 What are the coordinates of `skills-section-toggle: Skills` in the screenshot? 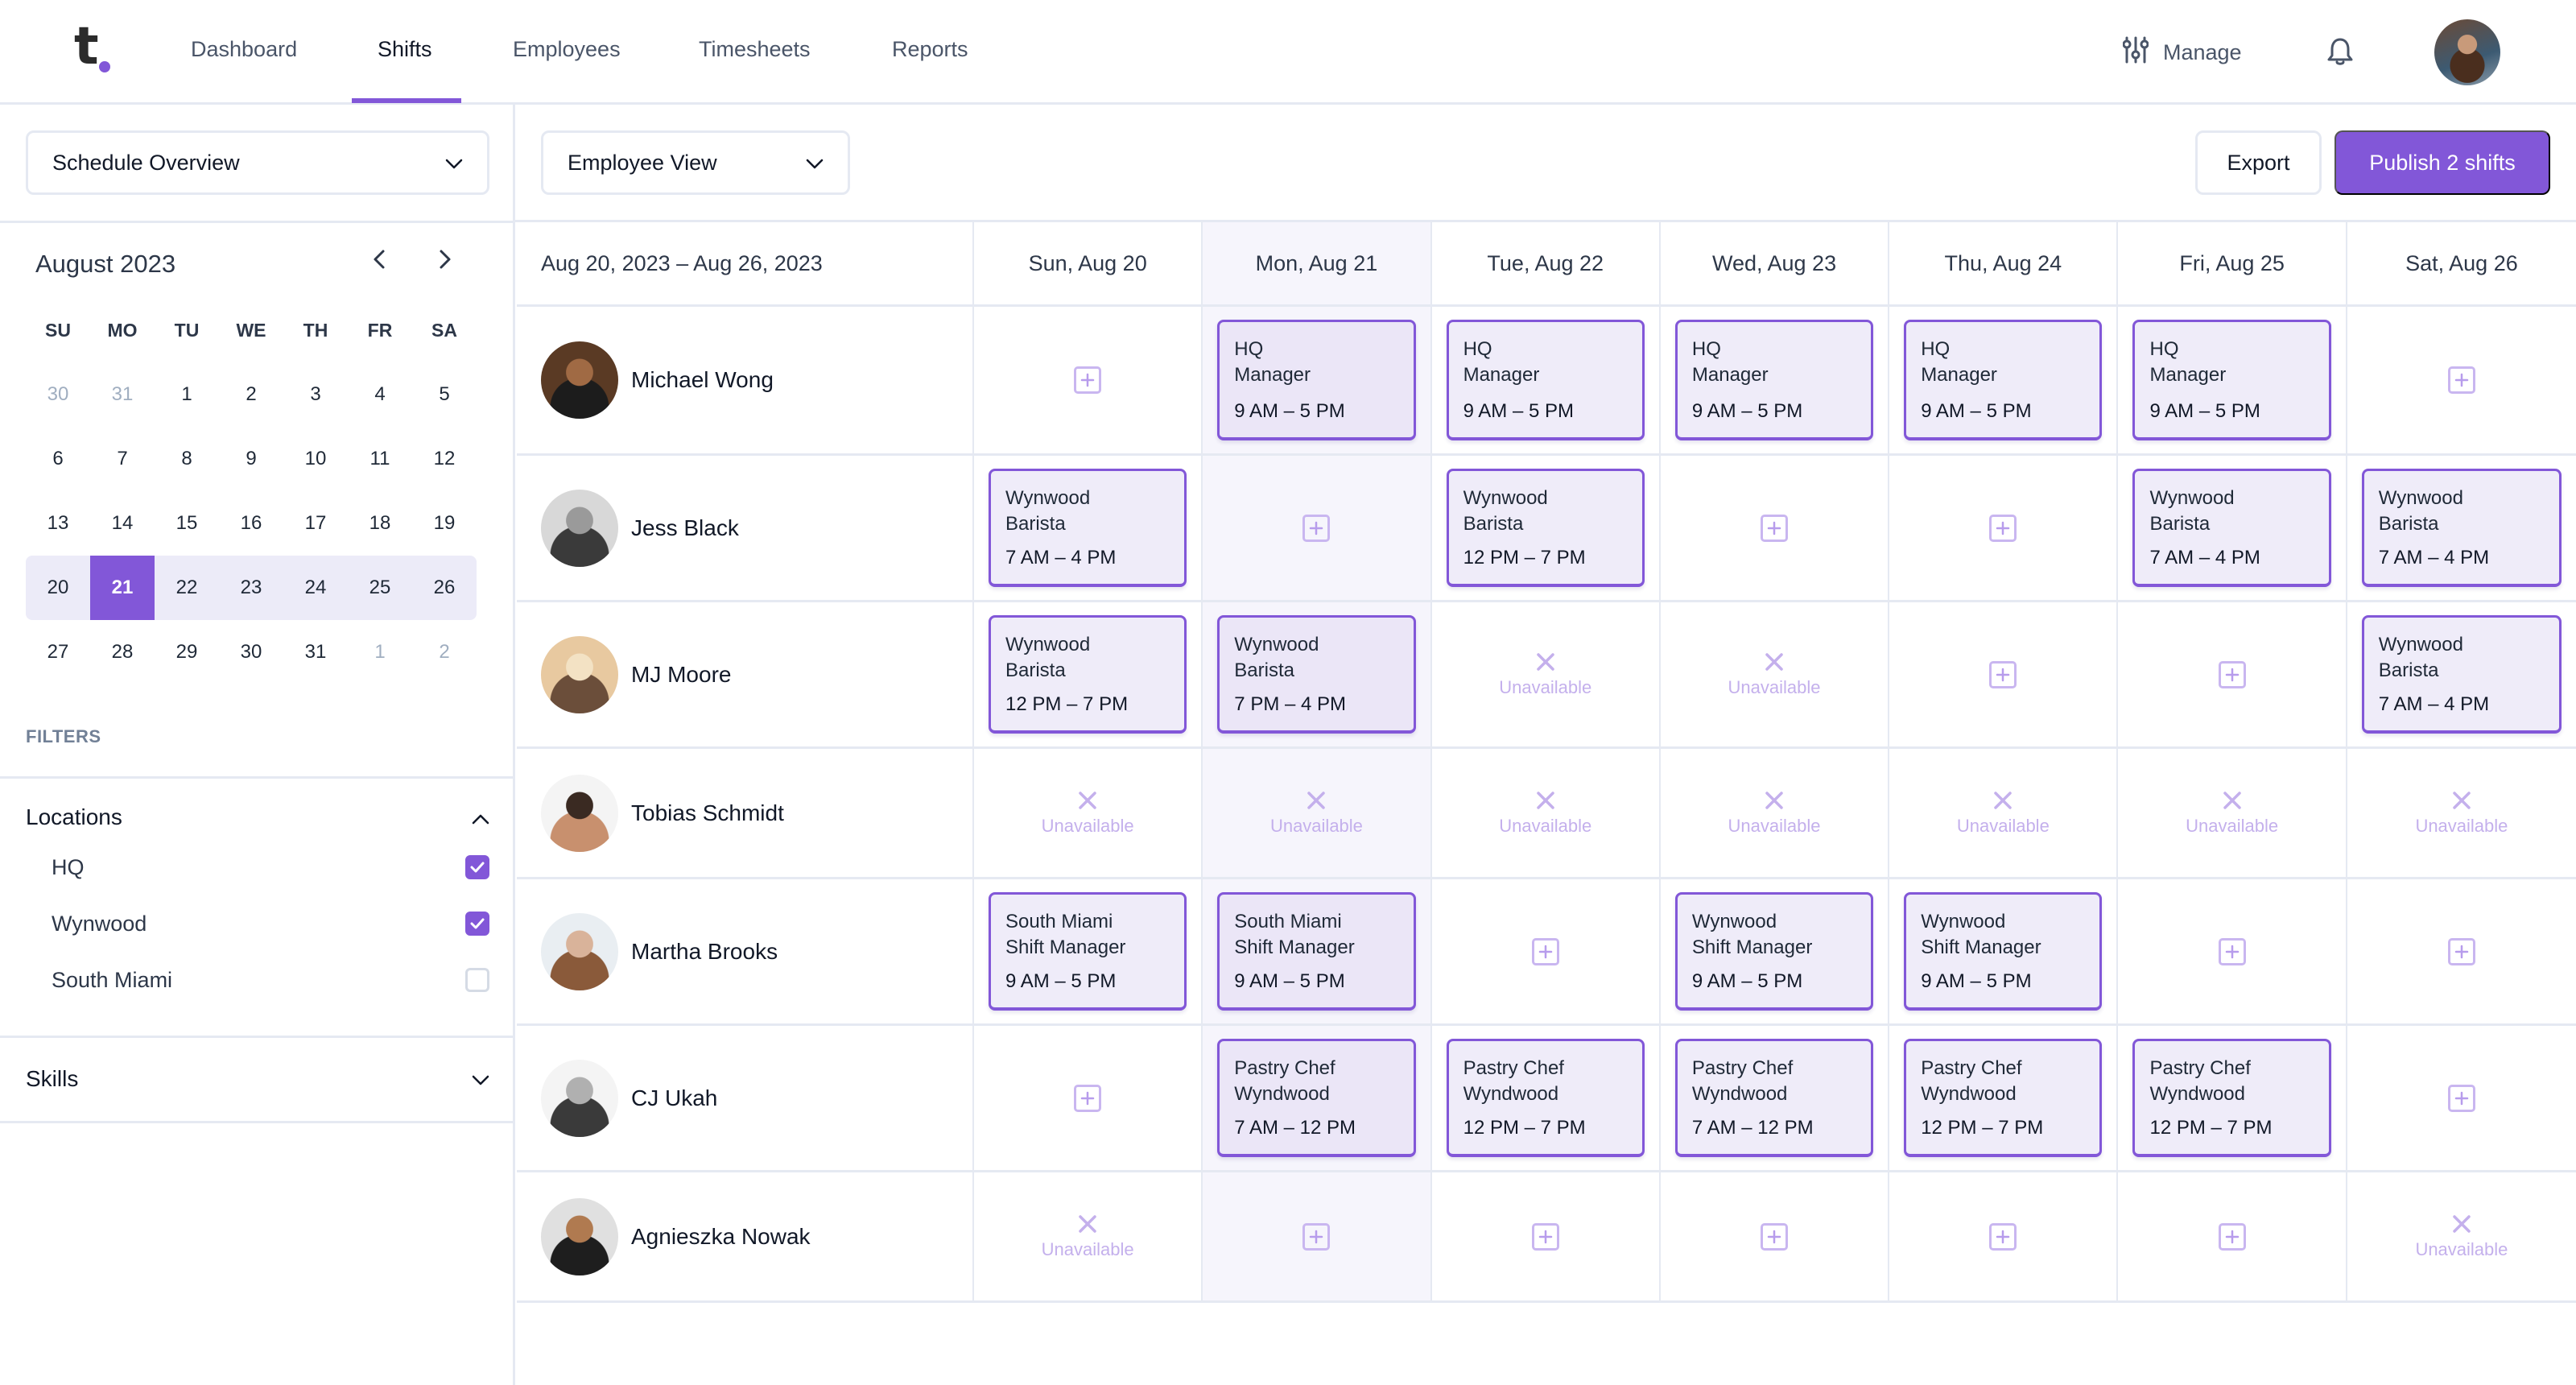 It's located at (257, 1079).